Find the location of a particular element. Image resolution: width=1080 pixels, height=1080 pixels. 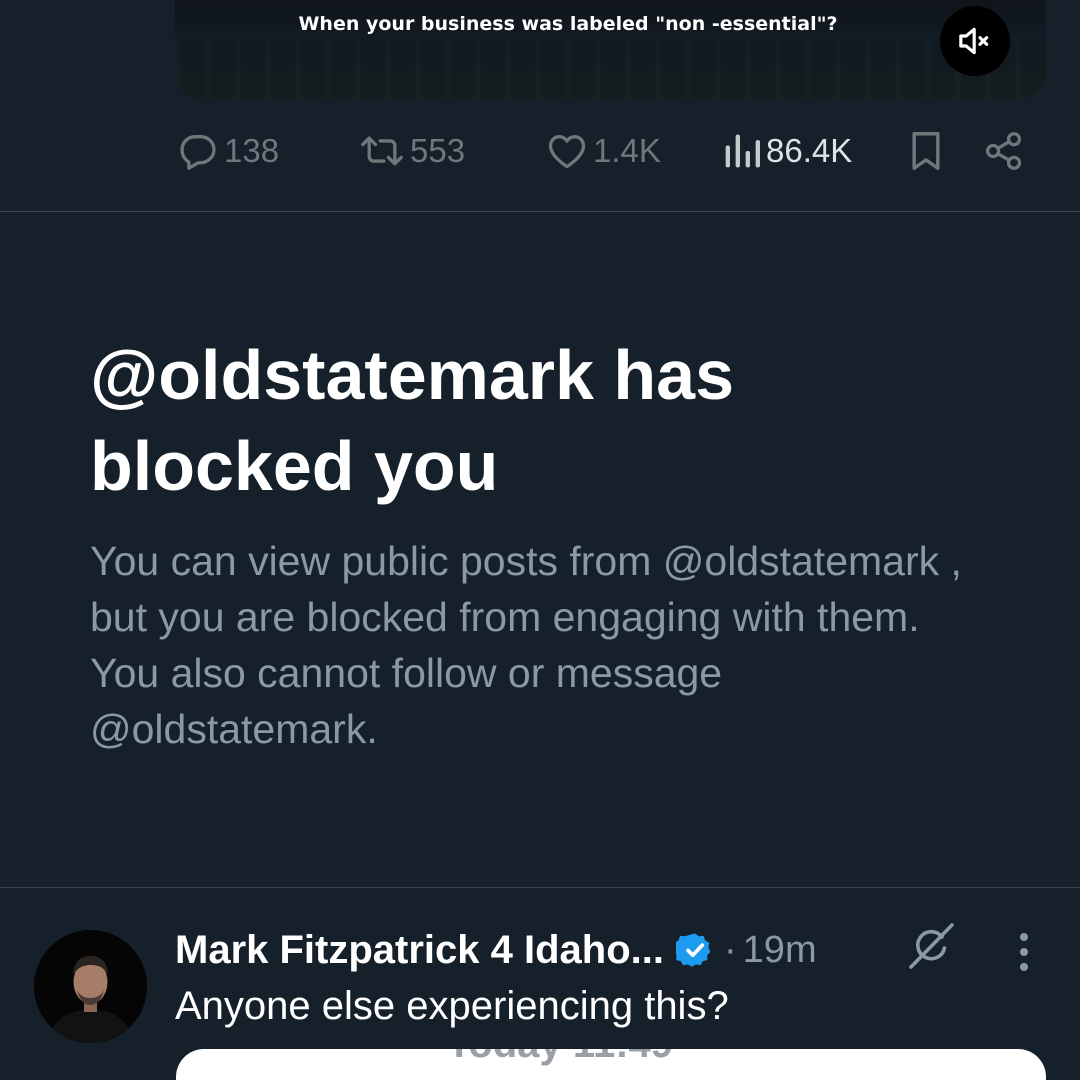

more-options-icon is located at coordinates (1024, 952).